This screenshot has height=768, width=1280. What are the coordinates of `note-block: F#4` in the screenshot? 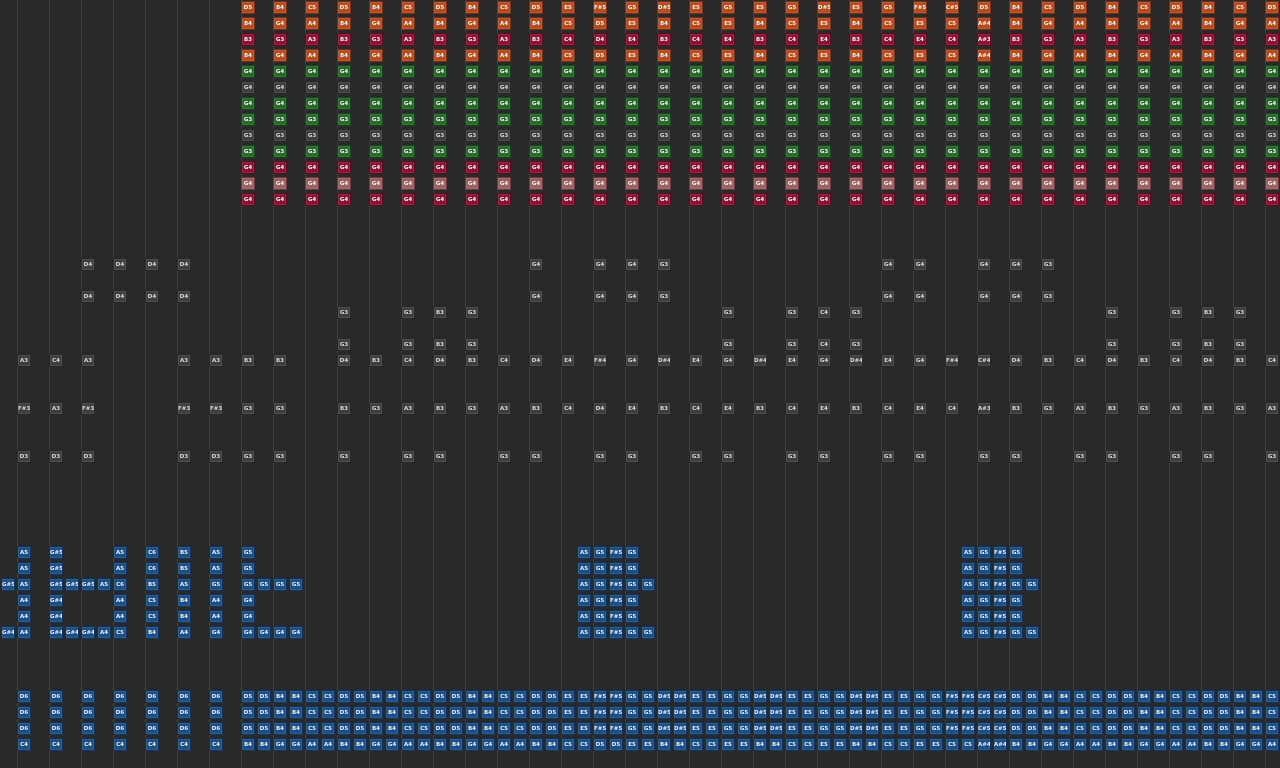 It's located at (952, 360).